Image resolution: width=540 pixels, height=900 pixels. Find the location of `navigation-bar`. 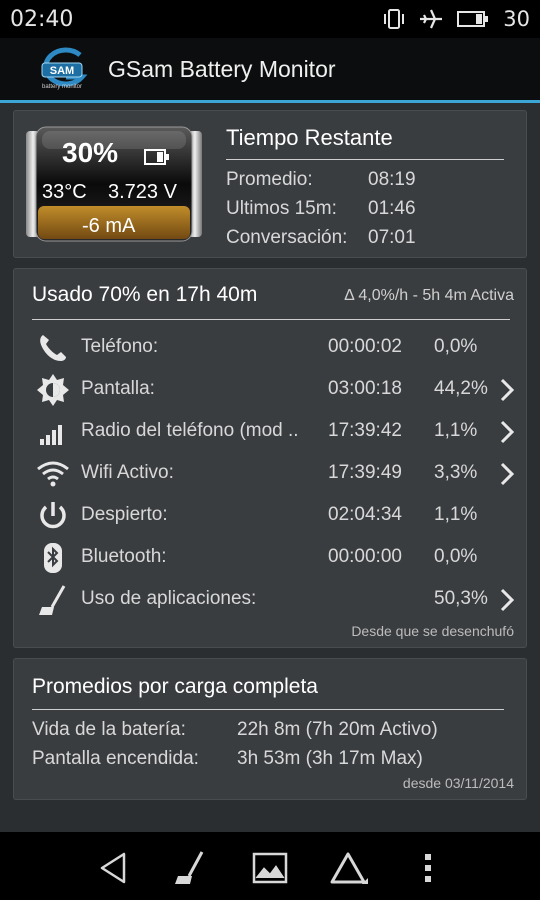

navigation-bar is located at coordinates (270, 866).